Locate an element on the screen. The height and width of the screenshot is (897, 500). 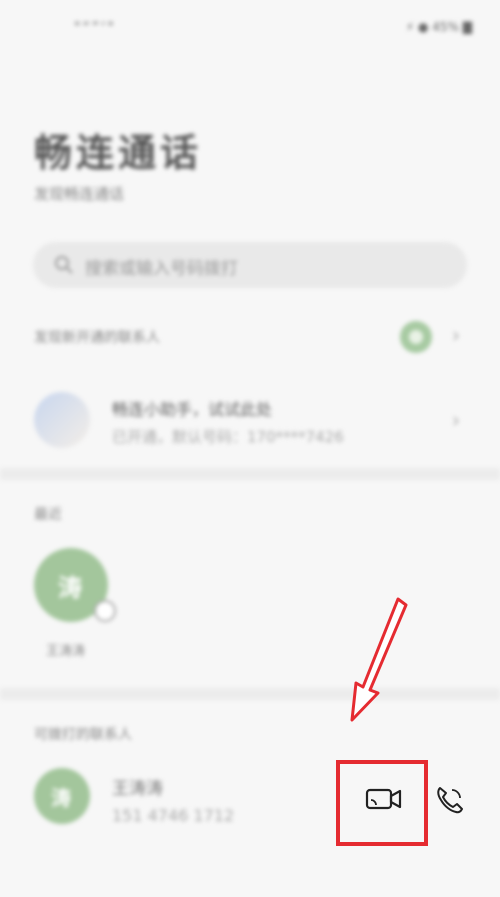
page-title: 畅连通话 is located at coordinates (118, 153).